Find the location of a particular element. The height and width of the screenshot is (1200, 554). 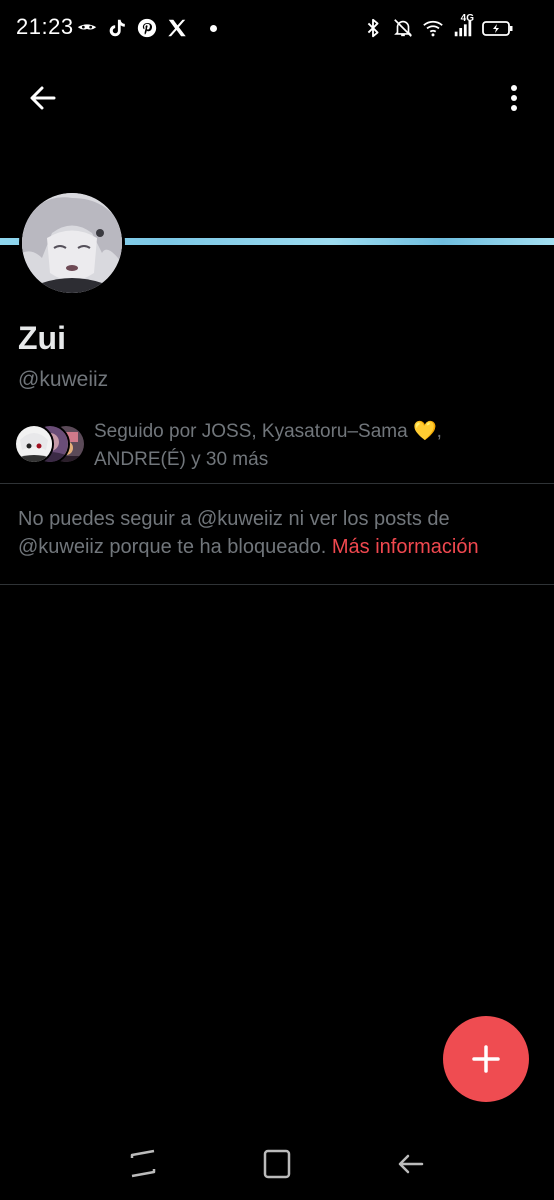

home-icon is located at coordinates (277, 1164).